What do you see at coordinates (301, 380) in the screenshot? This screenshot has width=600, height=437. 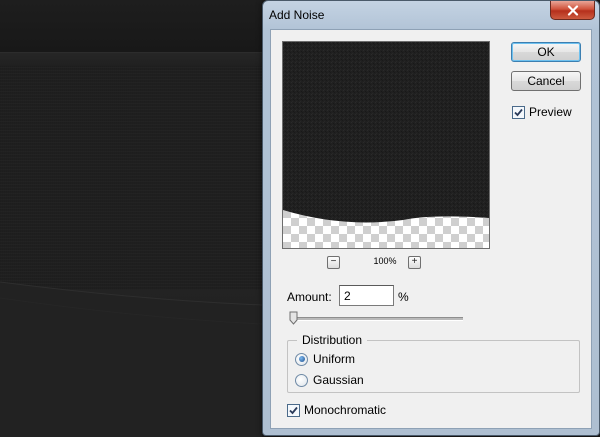 I see `gaussian-radio` at bounding box center [301, 380].